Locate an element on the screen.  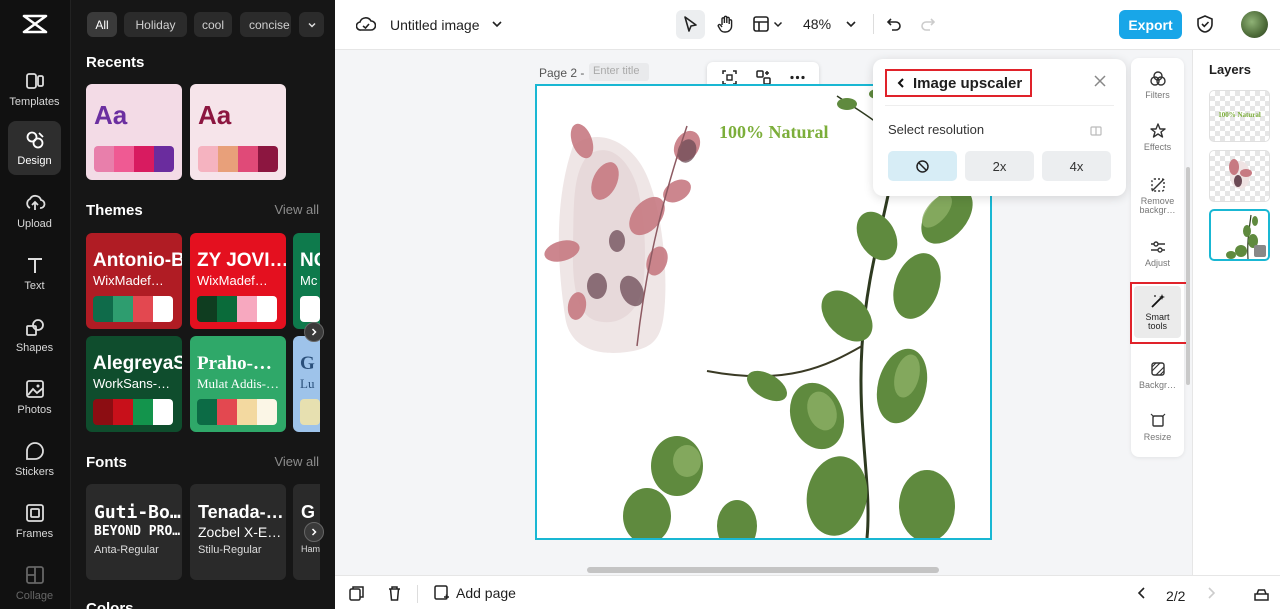
upscaler-back-button: Image upscaler is located at coordinates (958, 83).